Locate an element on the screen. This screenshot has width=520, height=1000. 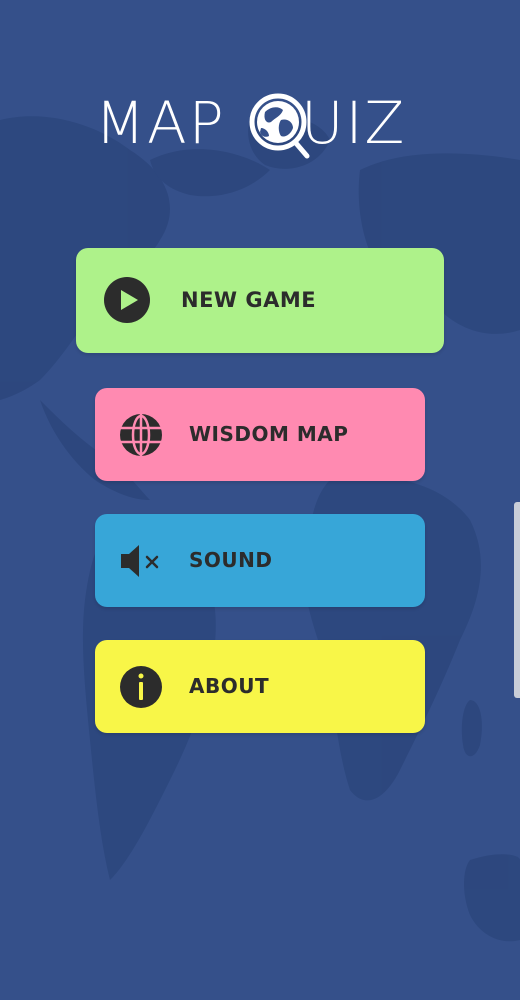
wisdom-map-label: WISDOM MAP is located at coordinates (269, 434).